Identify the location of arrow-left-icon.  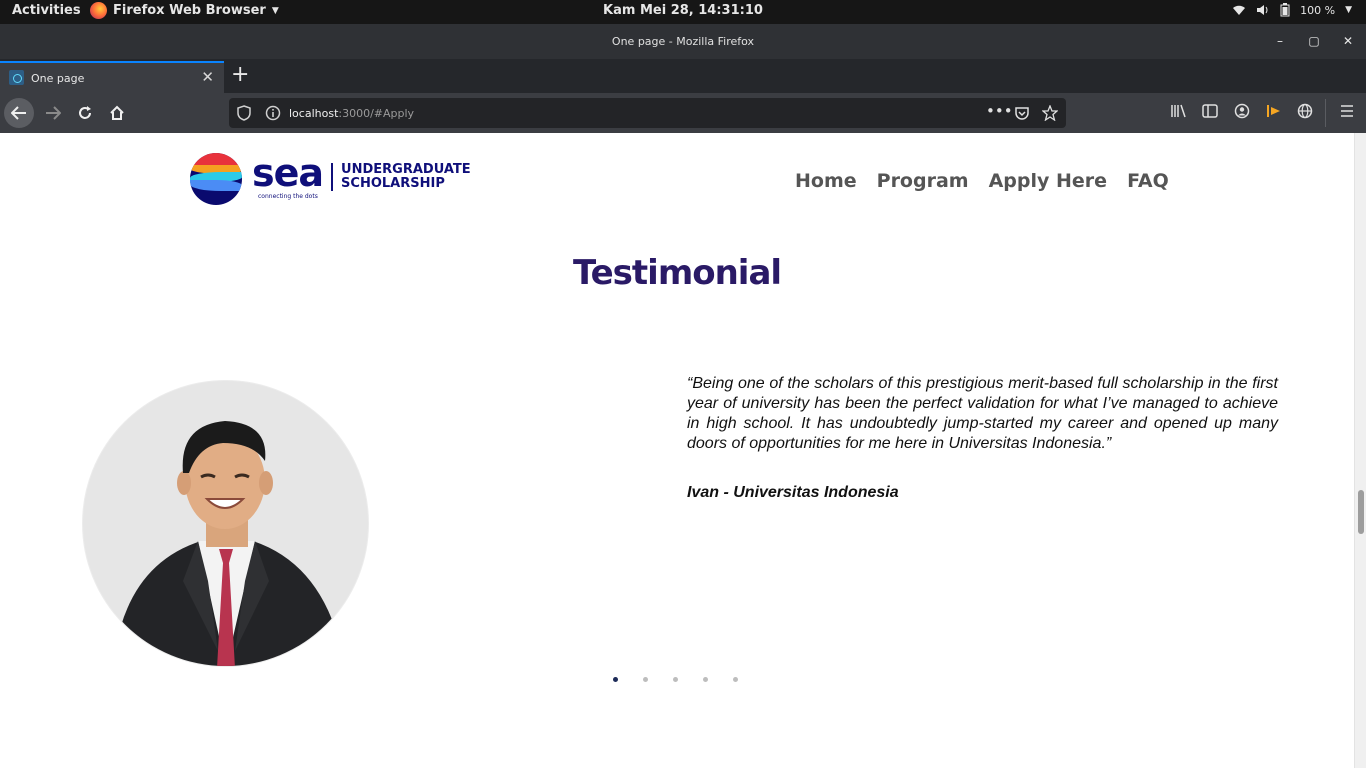
(18, 113).